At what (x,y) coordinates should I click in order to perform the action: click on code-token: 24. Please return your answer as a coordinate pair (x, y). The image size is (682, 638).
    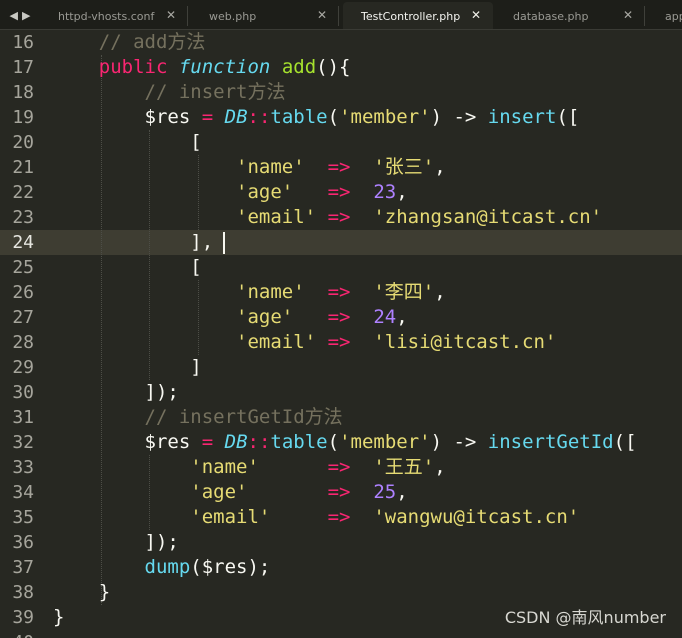
    Looking at the image, I should click on (385, 317).